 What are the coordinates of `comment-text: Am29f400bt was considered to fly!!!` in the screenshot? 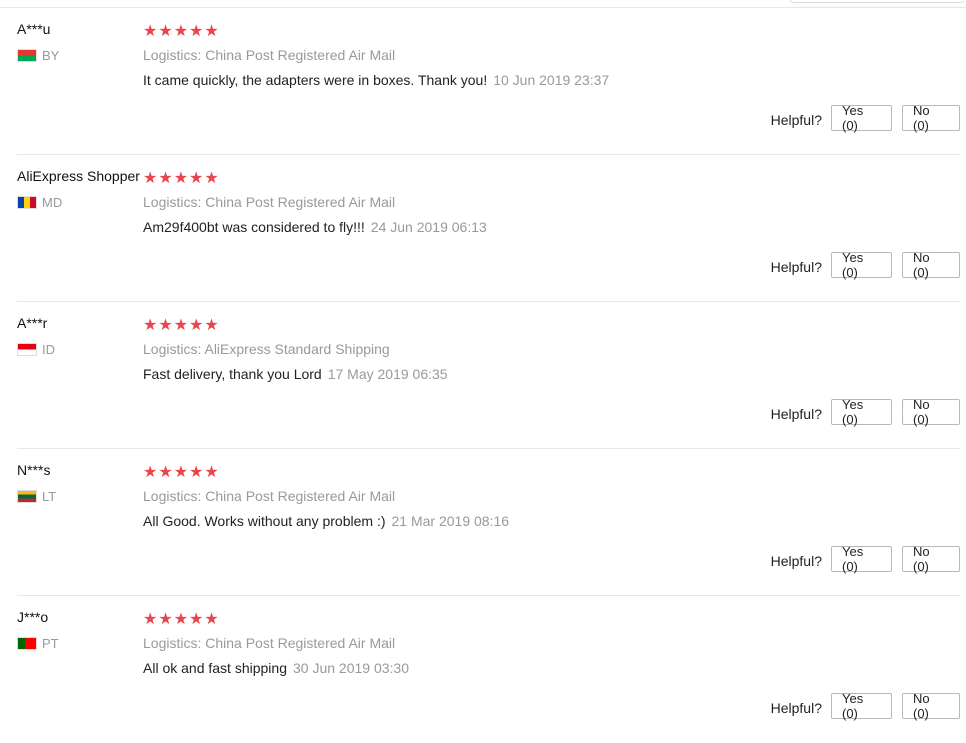 It's located at (254, 227).